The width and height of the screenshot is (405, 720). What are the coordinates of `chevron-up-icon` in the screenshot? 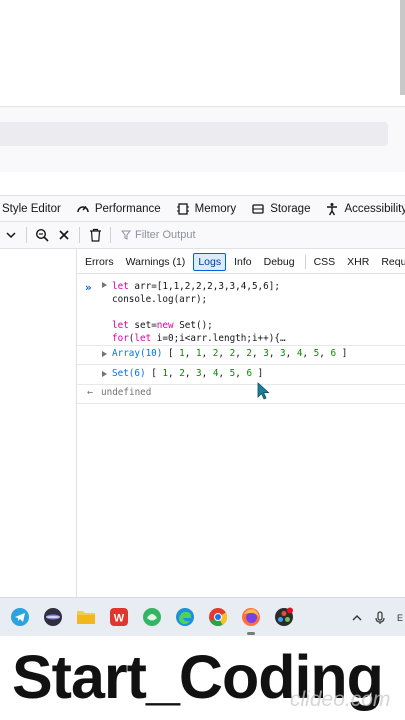 It's located at (357, 618).